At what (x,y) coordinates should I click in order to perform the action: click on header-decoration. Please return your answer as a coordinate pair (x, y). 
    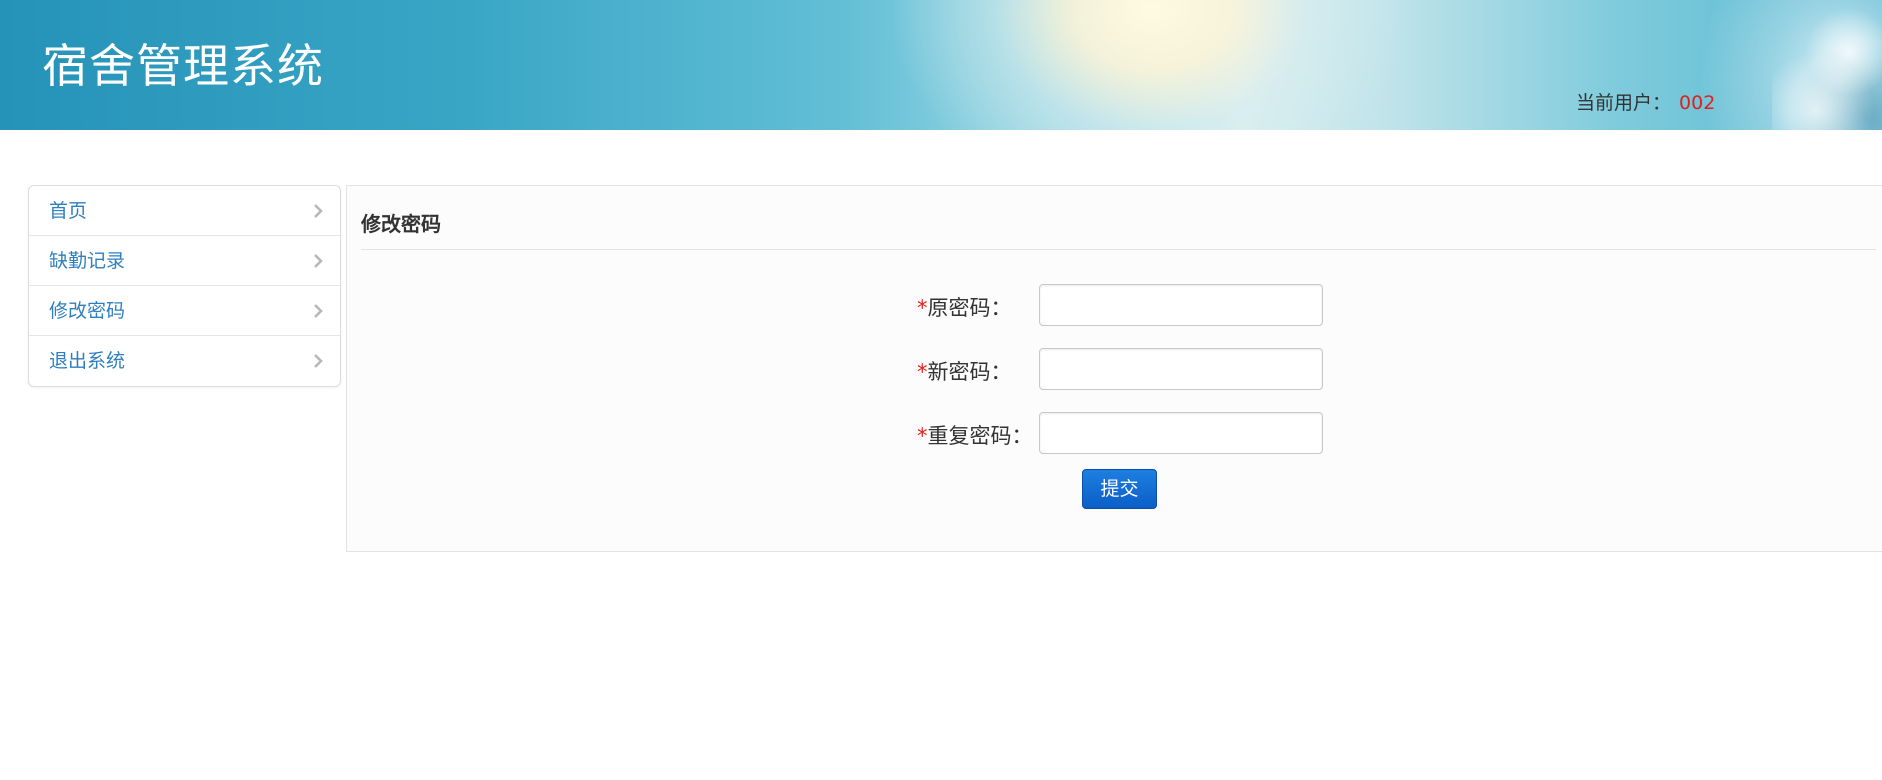
    Looking at the image, I should click on (1827, 65).